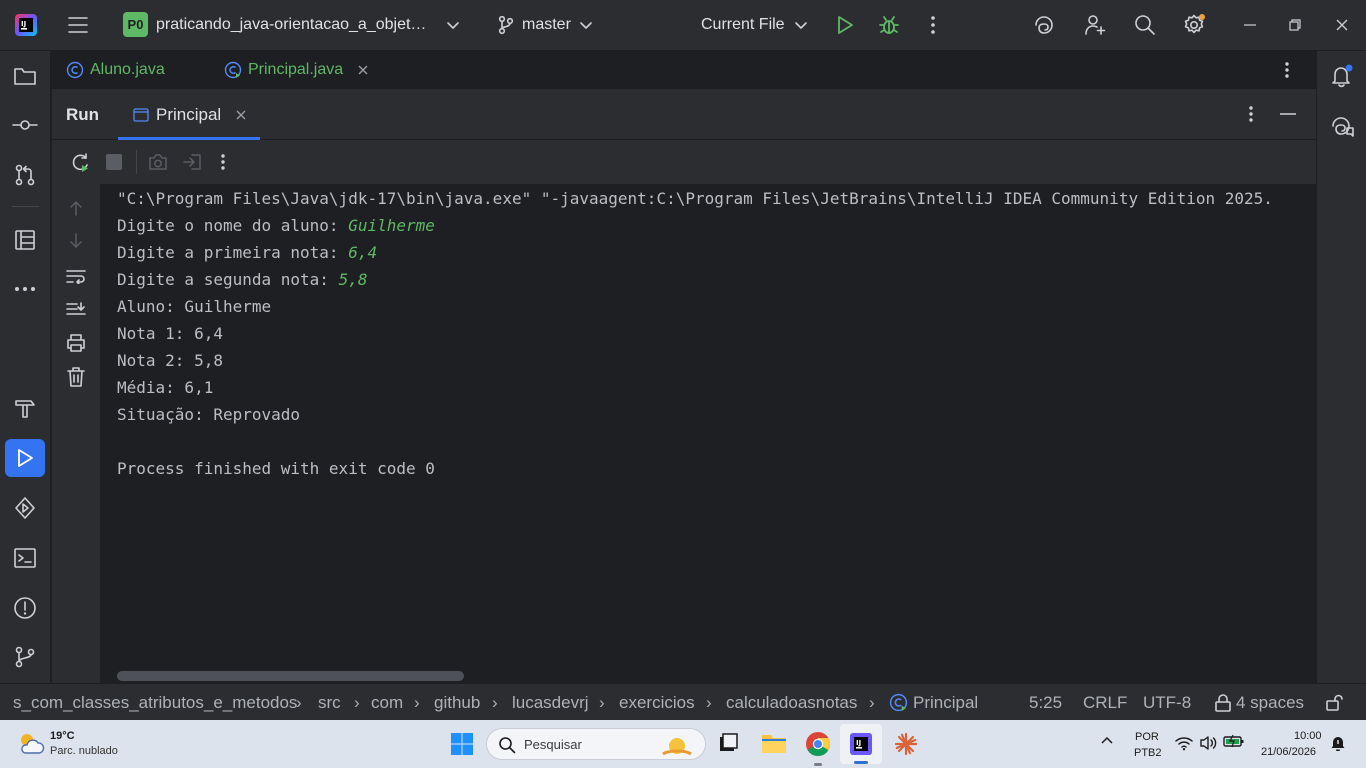  What do you see at coordinates (1145, 25) in the screenshot?
I see `search-icon` at bounding box center [1145, 25].